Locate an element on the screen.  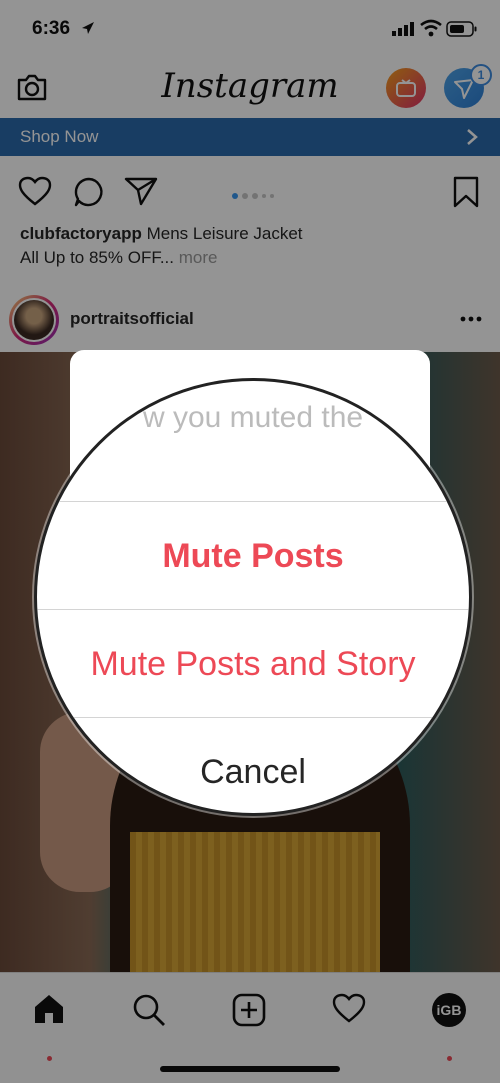
mute-posts-and-story-button: Mute Posts and Story is located at coordinates (253, 664).